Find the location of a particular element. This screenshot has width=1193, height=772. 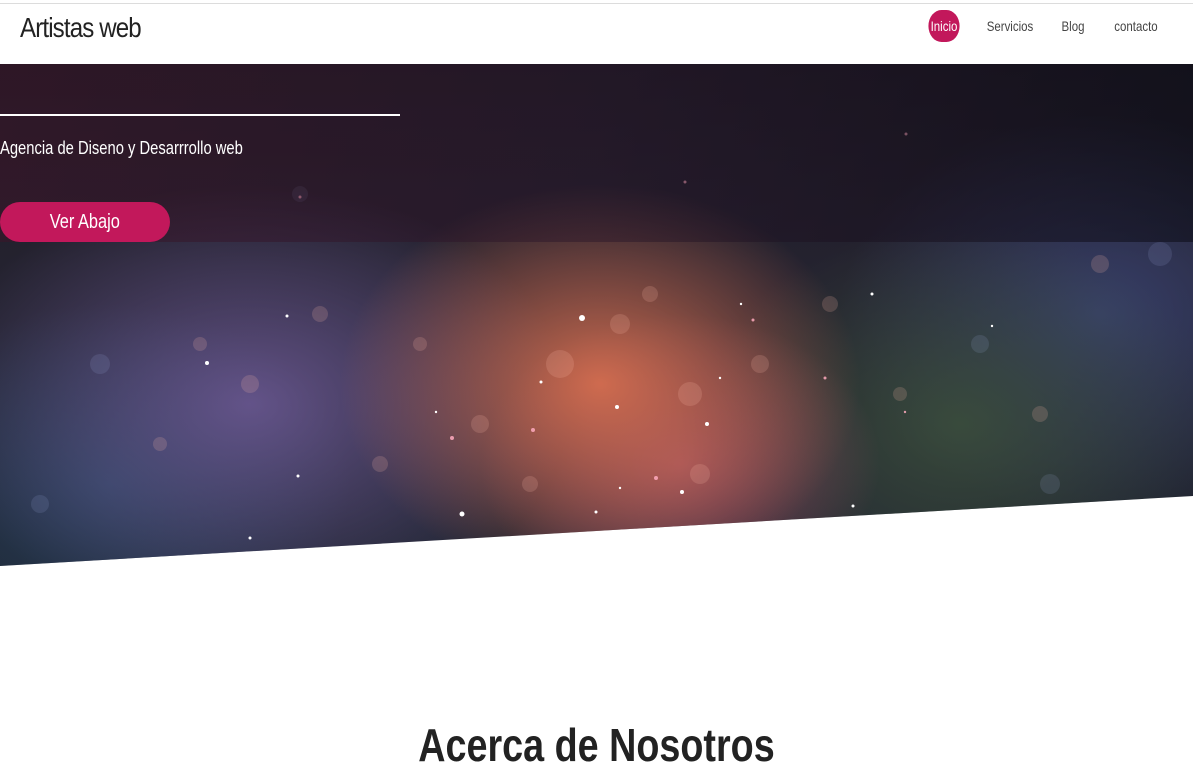

hero-tagline: Agencia de Diseno y Desarrrollo web is located at coordinates (121, 148).